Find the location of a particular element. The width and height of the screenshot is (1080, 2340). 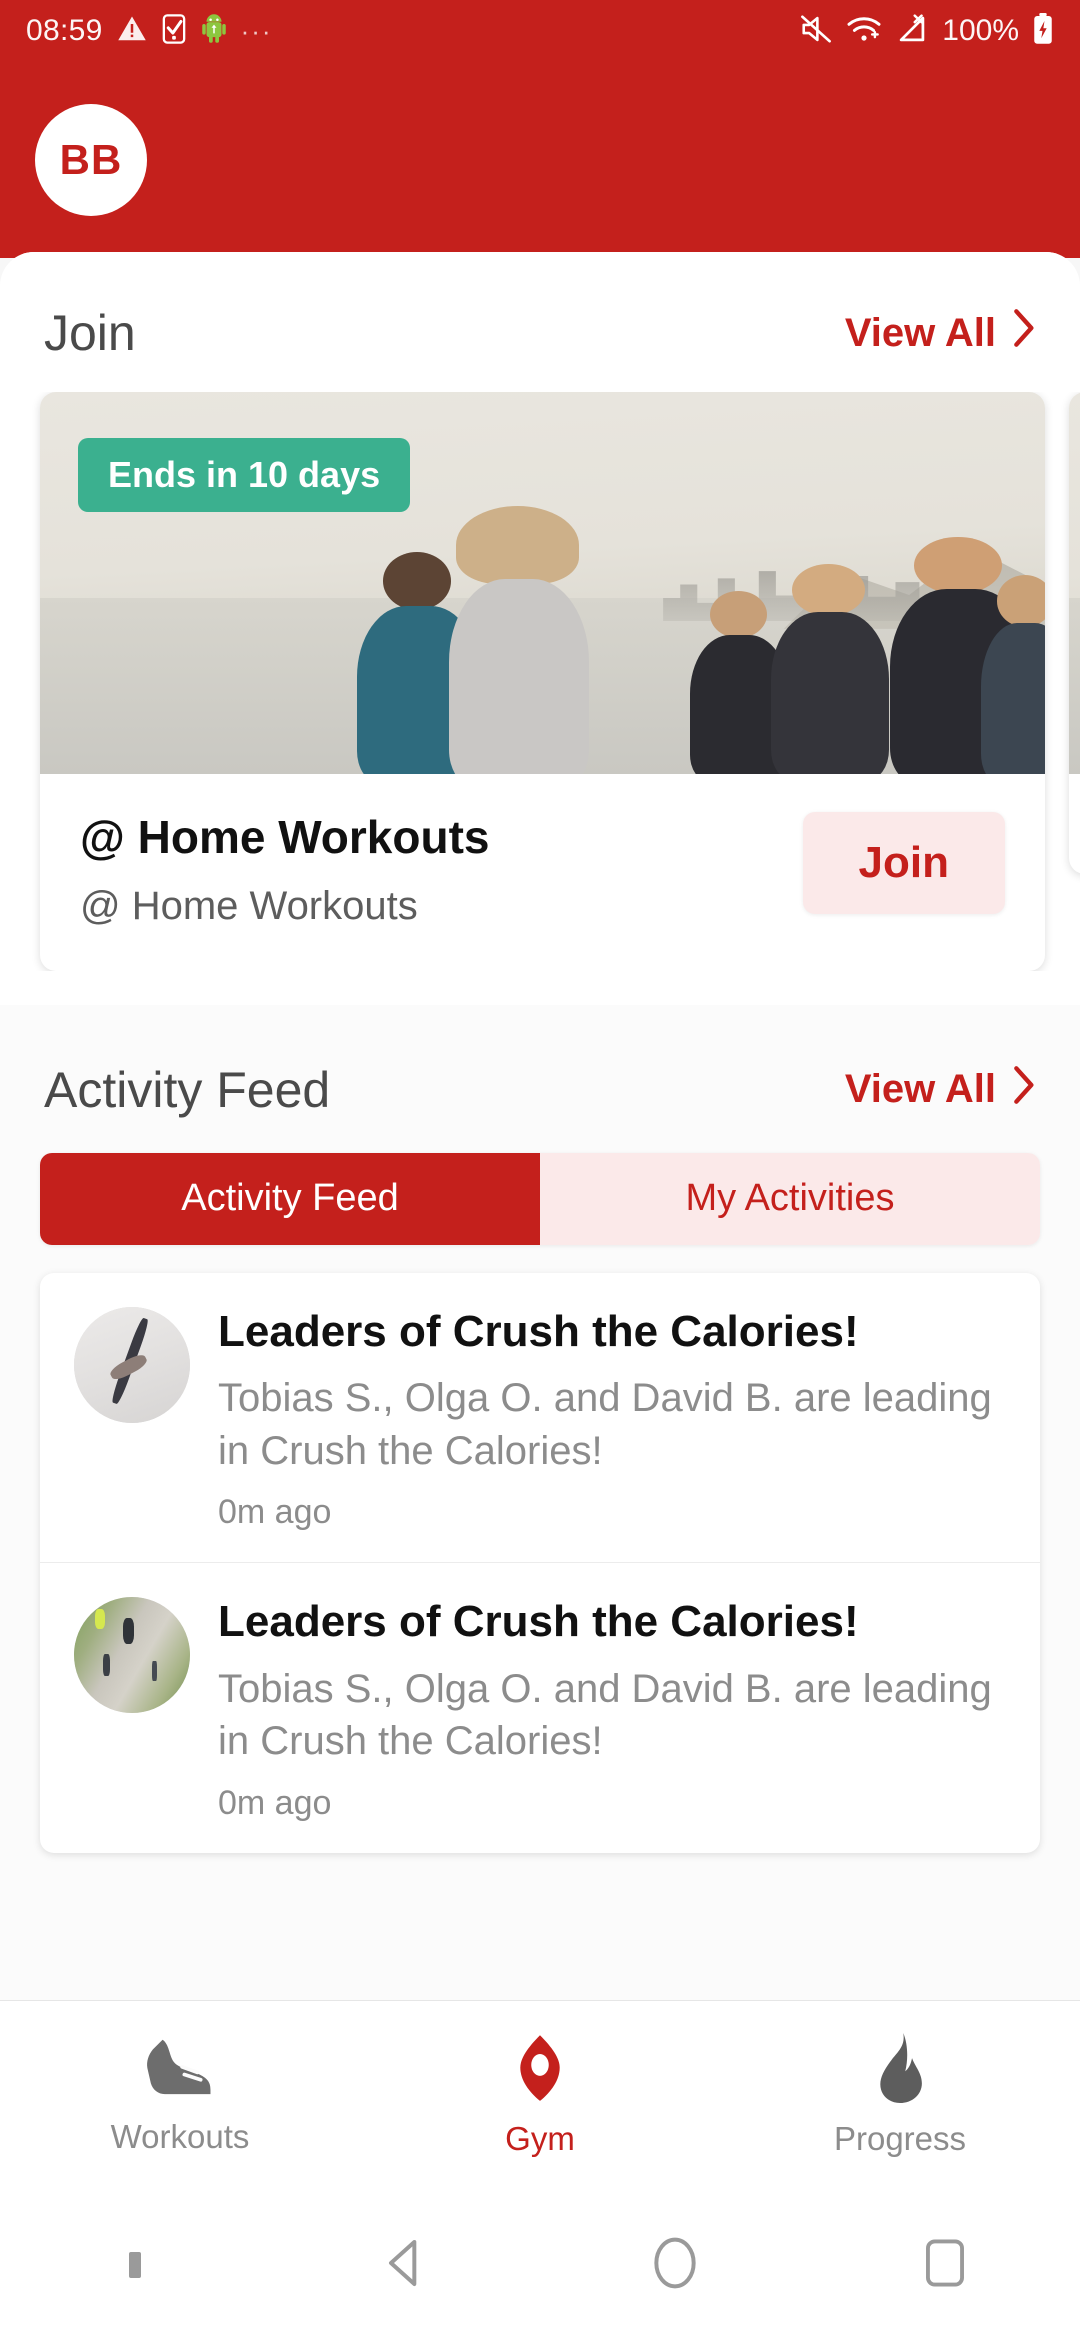

join-view-all-button: View All is located at coordinates (940, 333).